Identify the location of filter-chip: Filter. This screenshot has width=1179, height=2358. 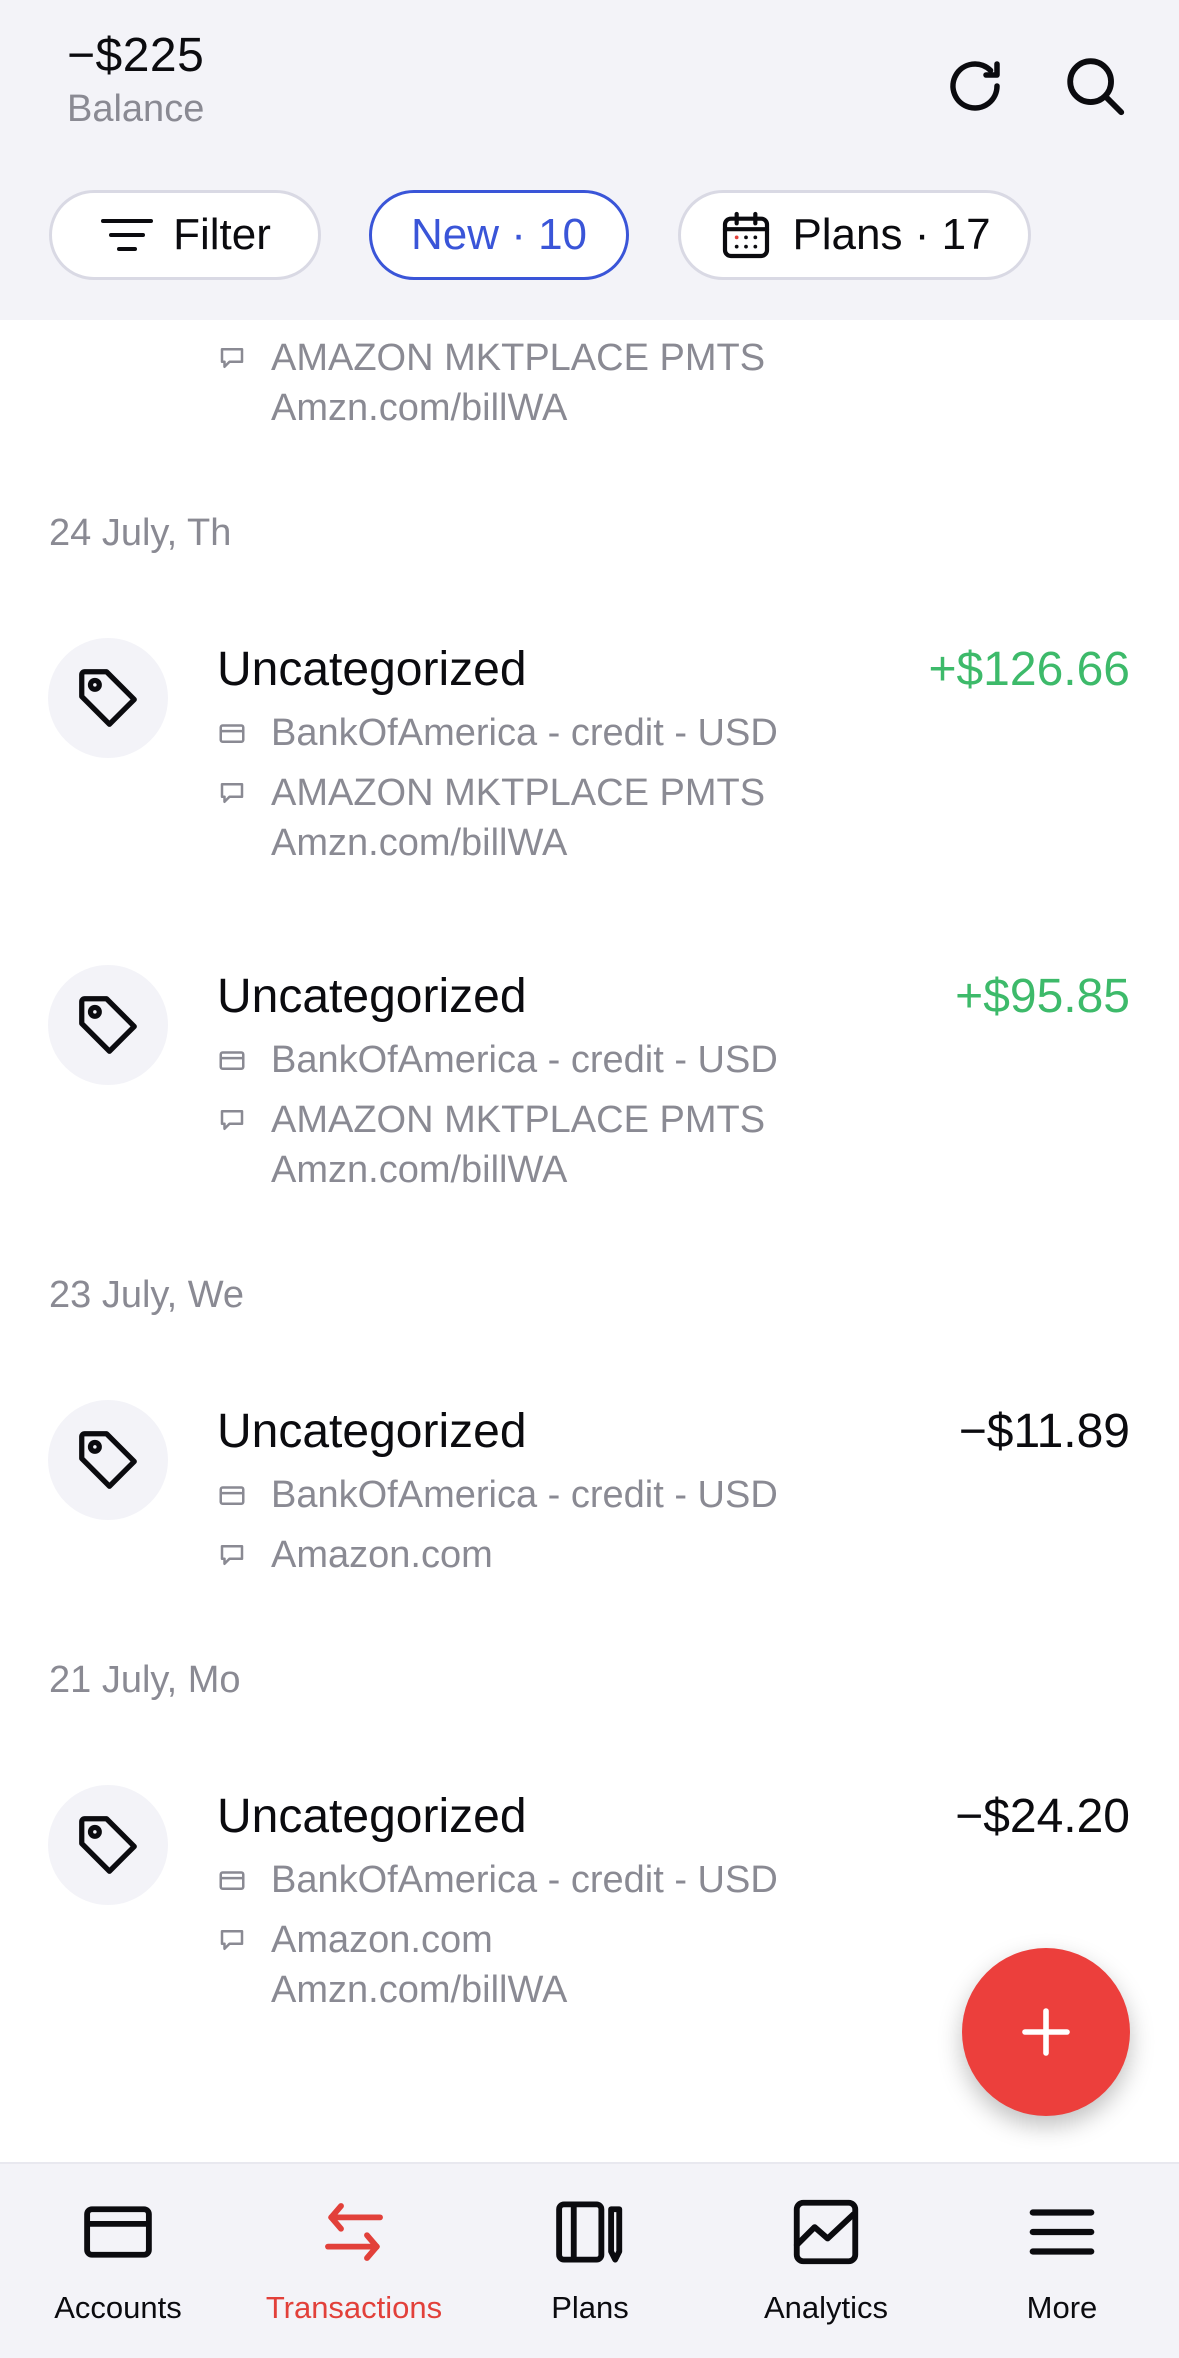
(185, 235).